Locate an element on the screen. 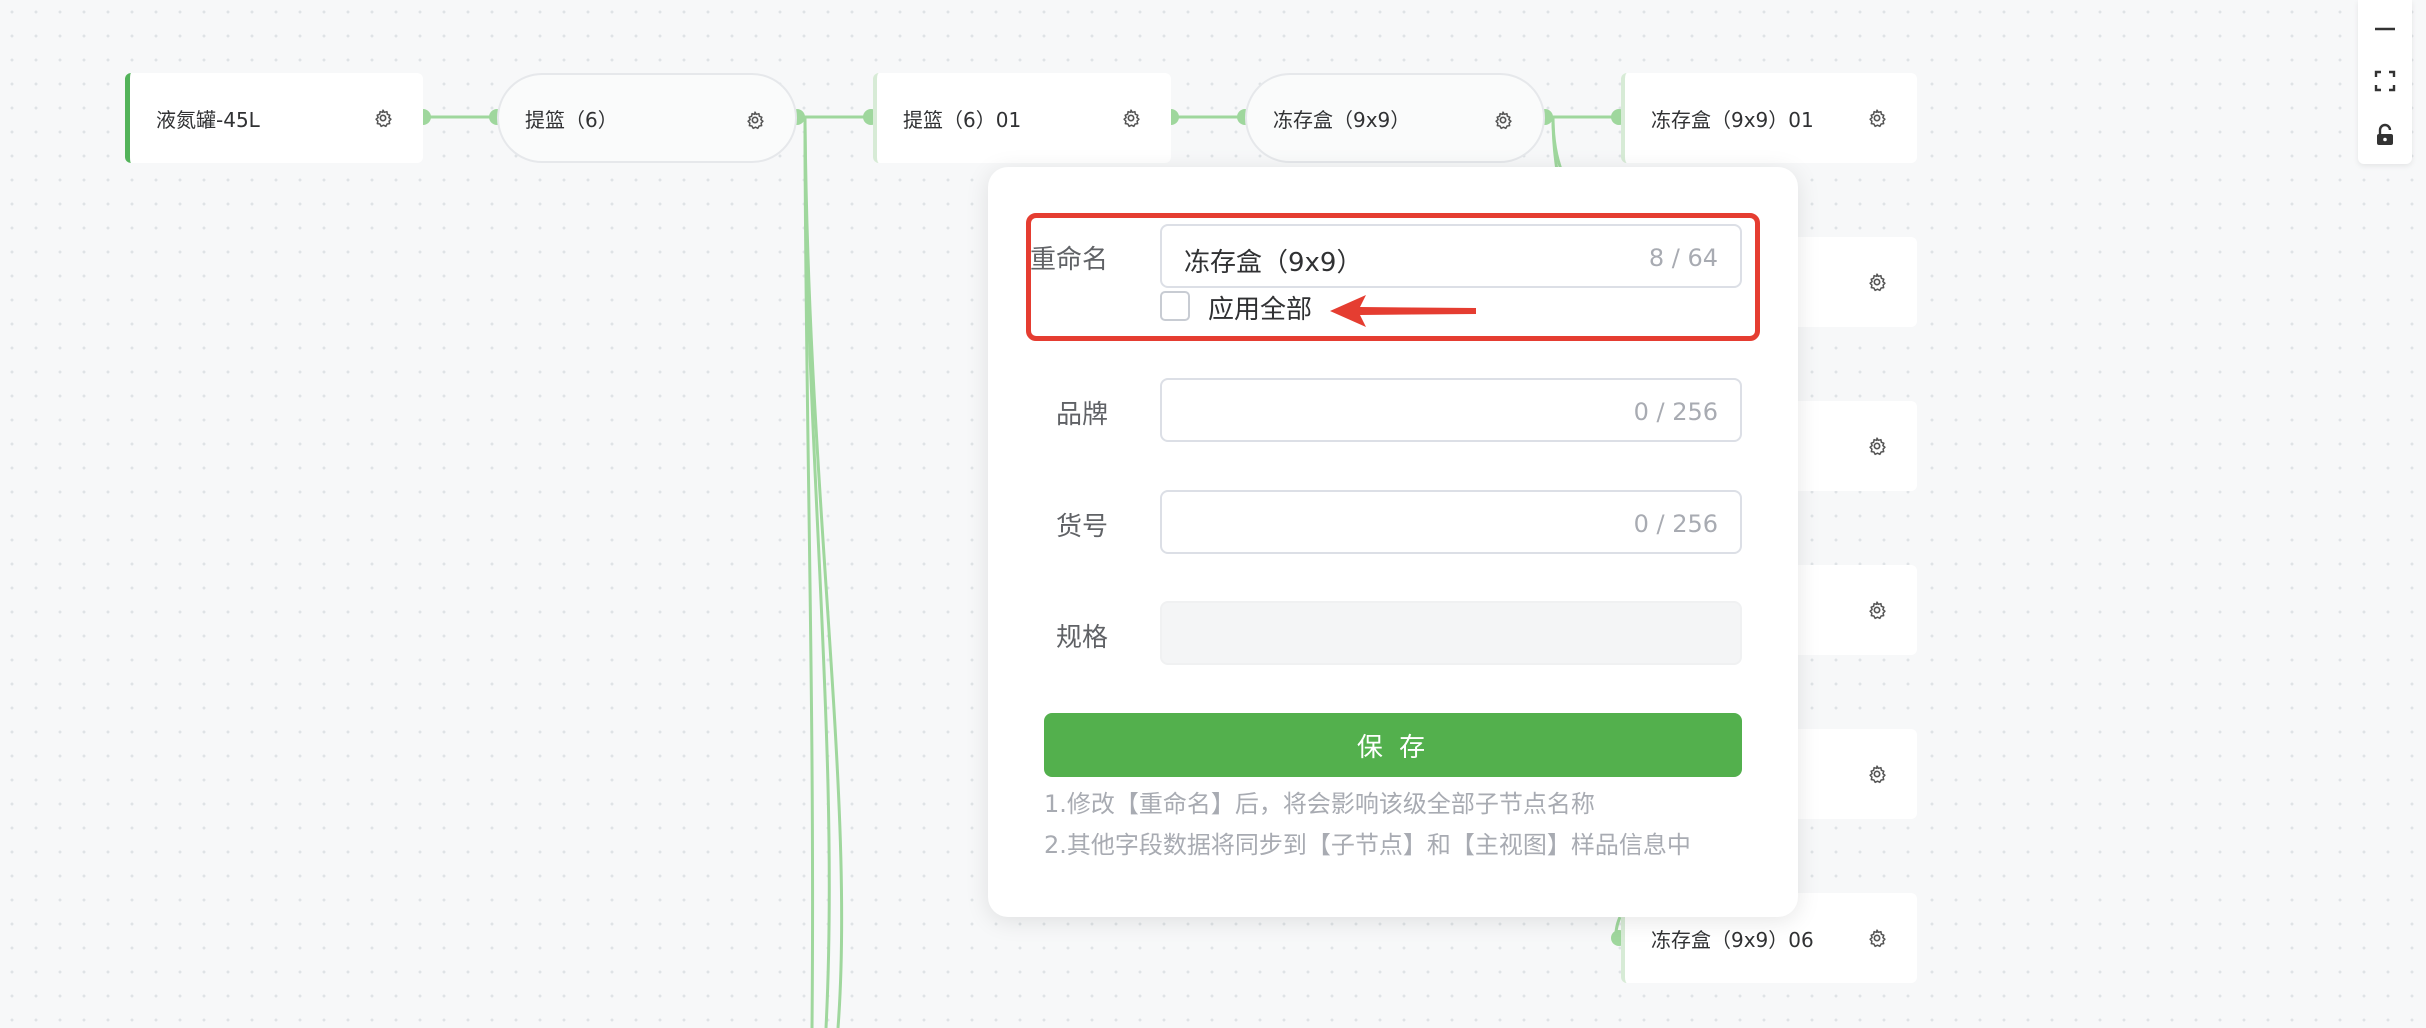 The width and height of the screenshot is (2426, 1028). tree-node-basket-01: 提篮（6）01 is located at coordinates (1022, 118).